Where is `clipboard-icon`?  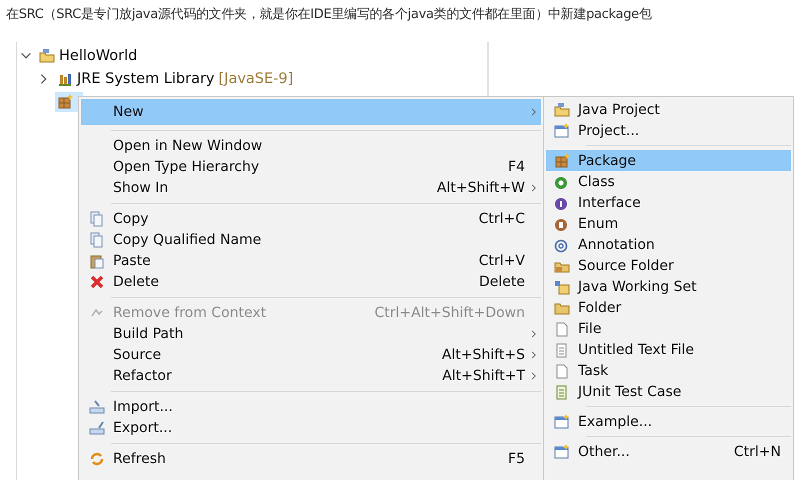
clipboard-icon is located at coordinates (97, 260).